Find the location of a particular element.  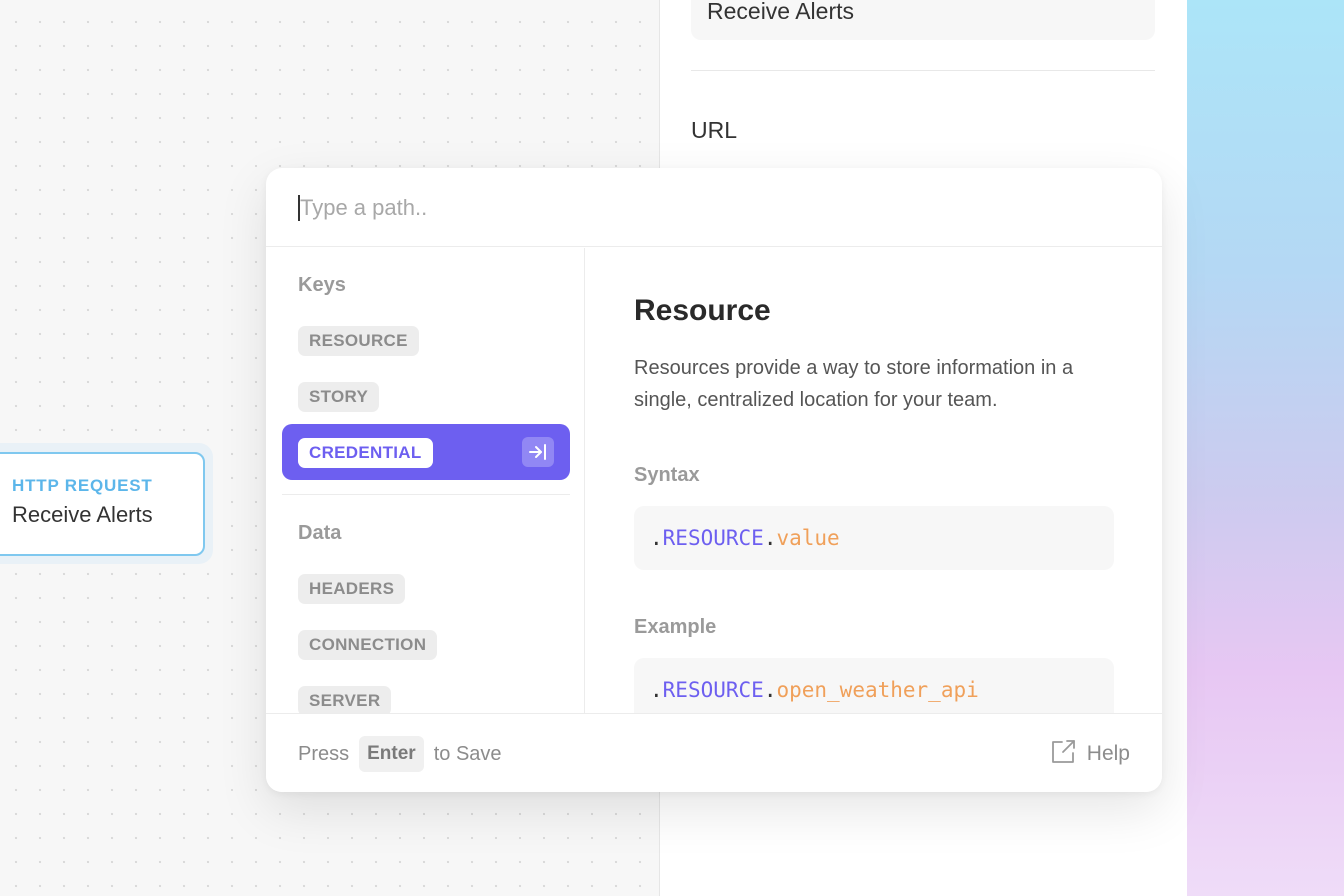

external-link-icon is located at coordinates (1064, 754).